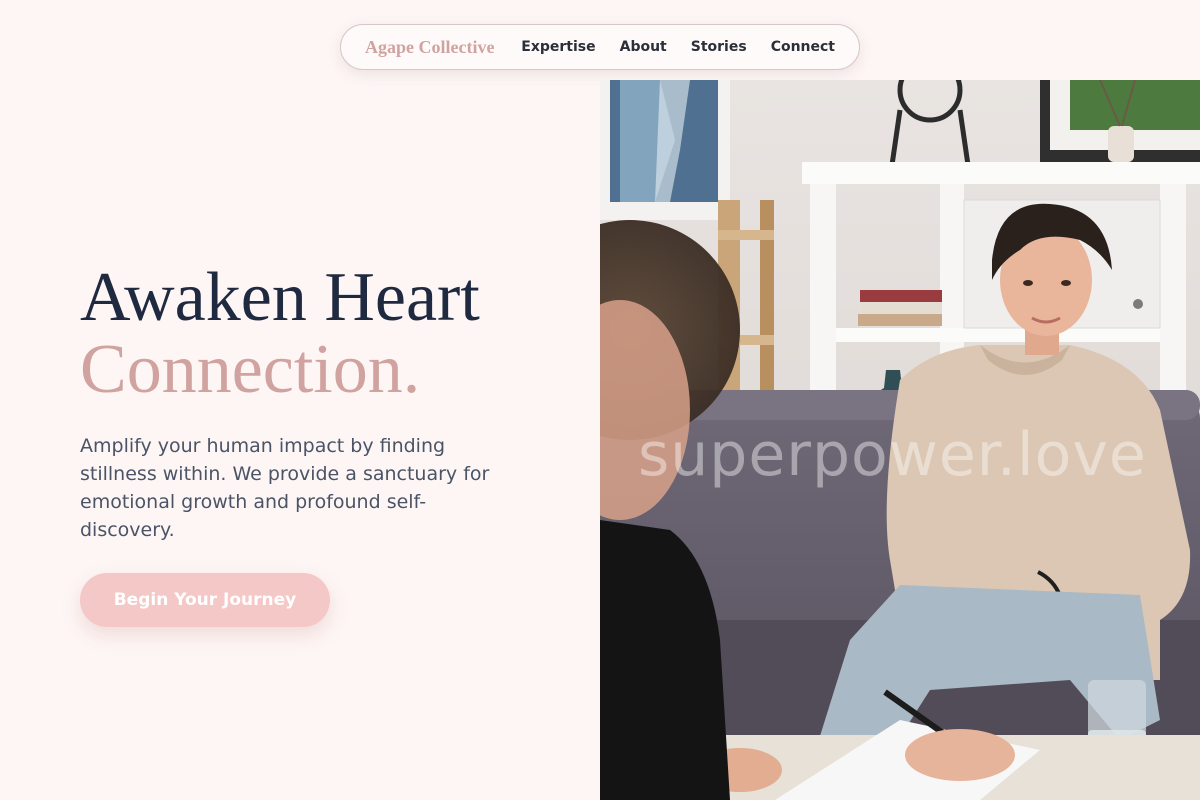 Image resolution: width=1200 pixels, height=800 pixels. Describe the element at coordinates (719, 47) in the screenshot. I see `nav-link-stories: Stories` at that location.